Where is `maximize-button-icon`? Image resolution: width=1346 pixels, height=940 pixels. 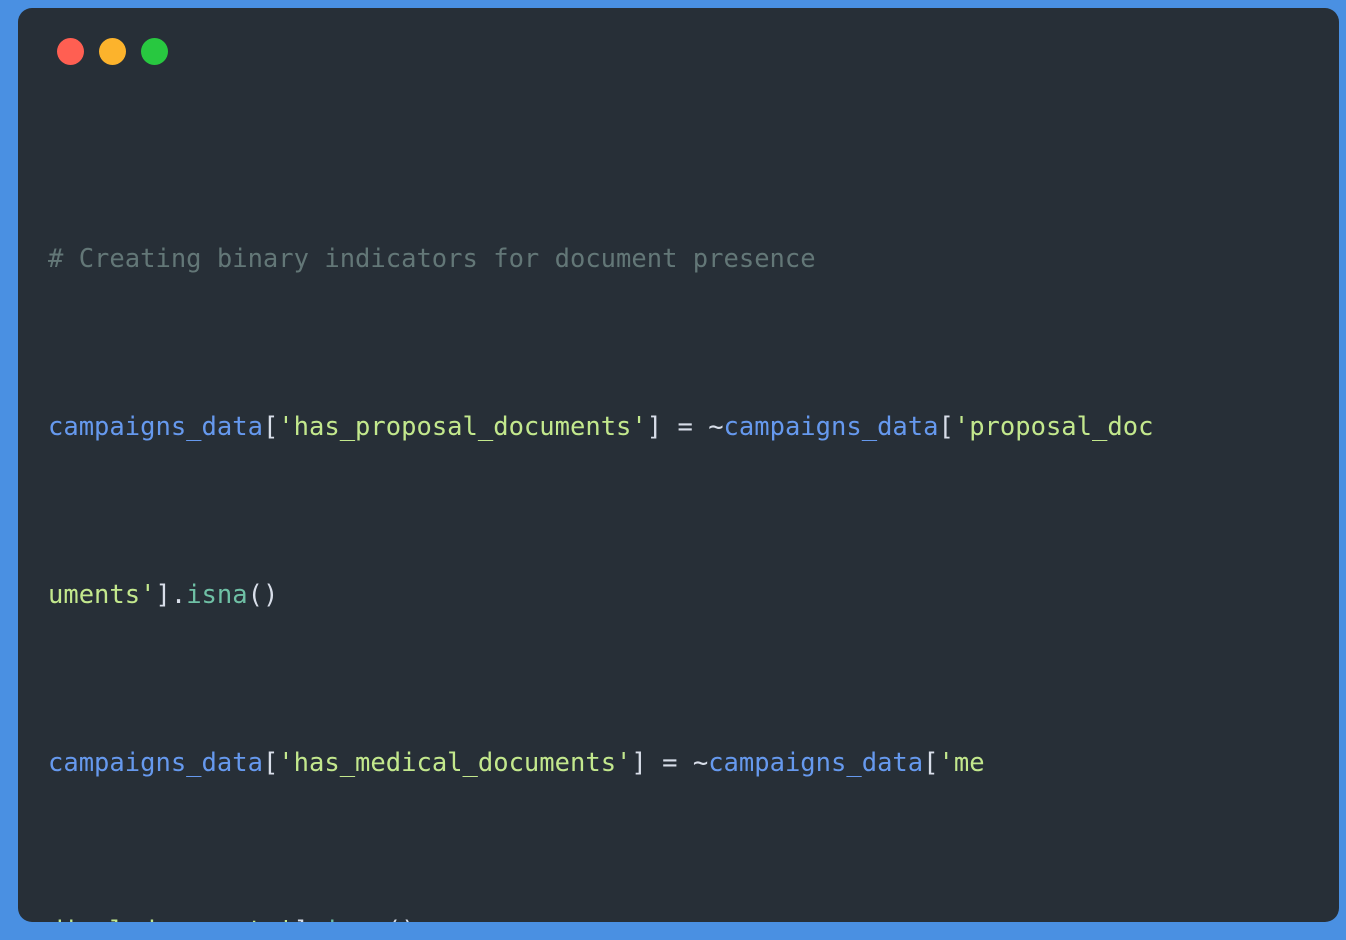 maximize-button-icon is located at coordinates (154, 51).